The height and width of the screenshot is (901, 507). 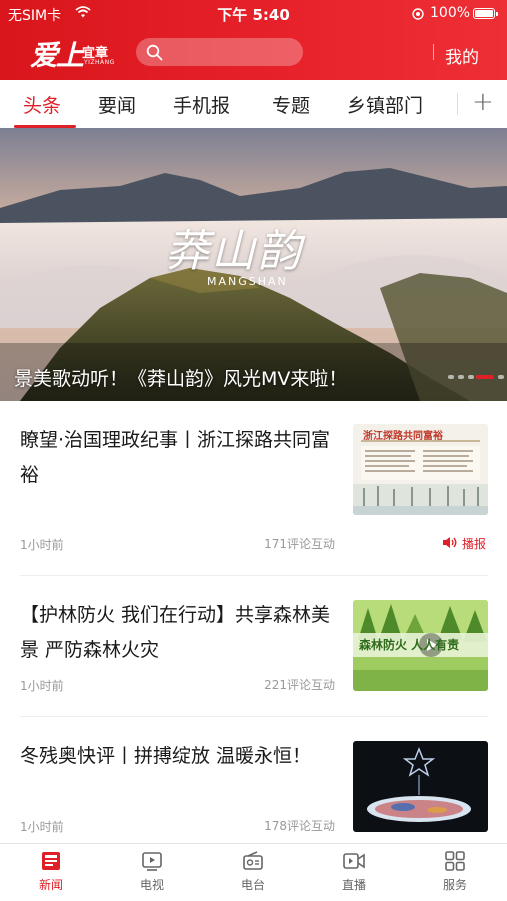 I want to click on news-title: 瞭望·治国理政纪事丨浙江探路共同富裕, so click(x=181, y=458).